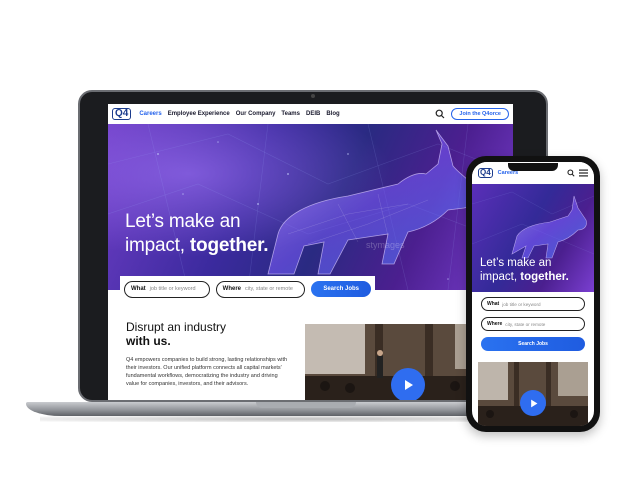 This screenshot has width=640, height=500. What do you see at coordinates (313, 114) in the screenshot?
I see `nav-link-deib: DEIB` at bounding box center [313, 114].